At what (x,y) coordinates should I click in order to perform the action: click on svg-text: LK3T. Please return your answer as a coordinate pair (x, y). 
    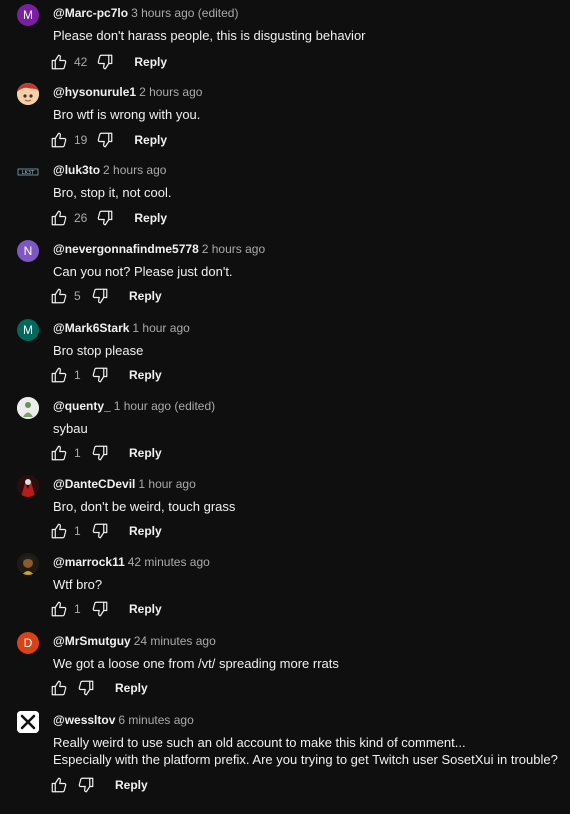
    Looking at the image, I should click on (28, 173).